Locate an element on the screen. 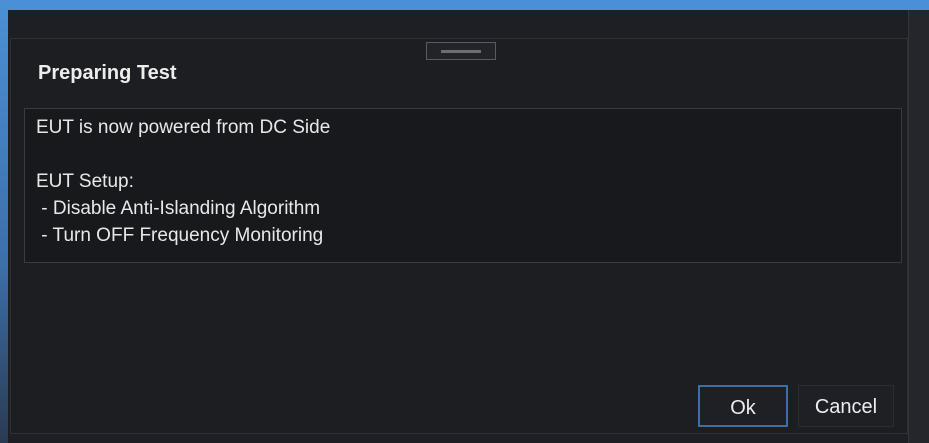 The height and width of the screenshot is (443, 929). cancel-button: Cancel is located at coordinates (846, 406).